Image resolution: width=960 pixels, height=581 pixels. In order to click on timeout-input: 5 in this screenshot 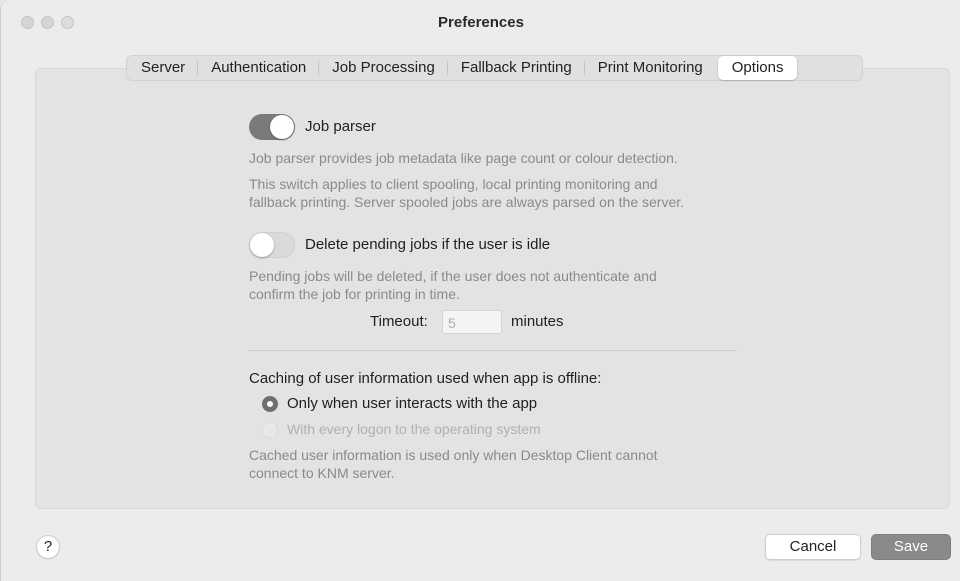, I will do `click(472, 322)`.